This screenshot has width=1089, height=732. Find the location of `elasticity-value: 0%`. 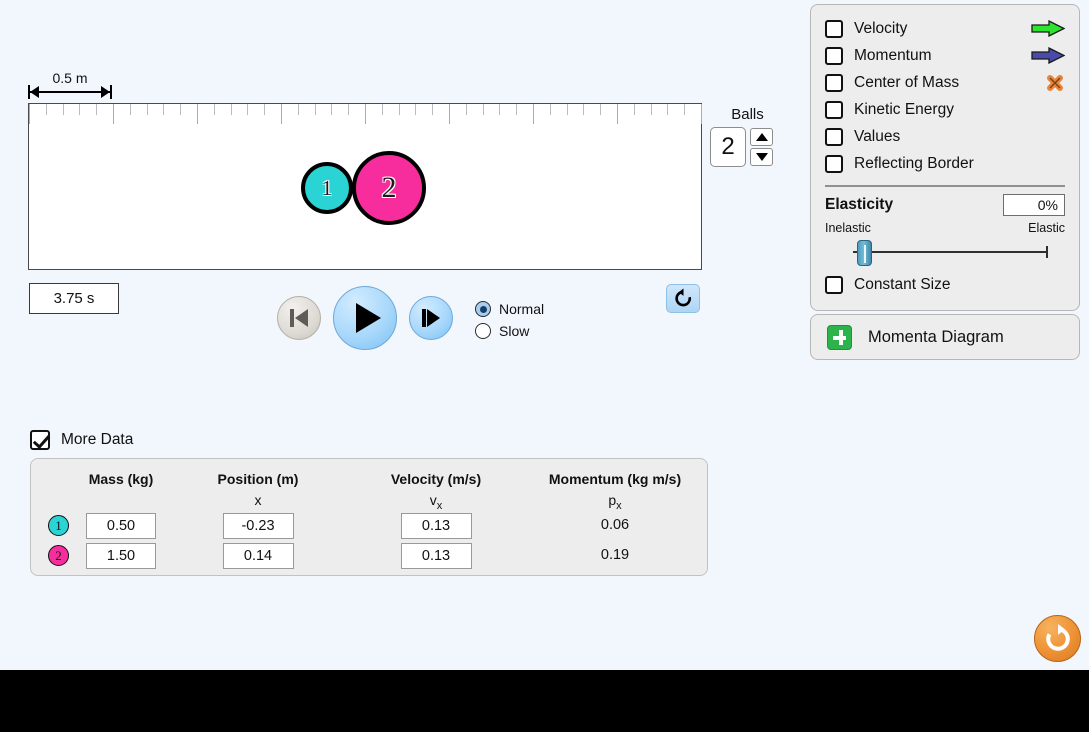

elasticity-value: 0% is located at coordinates (1034, 205).